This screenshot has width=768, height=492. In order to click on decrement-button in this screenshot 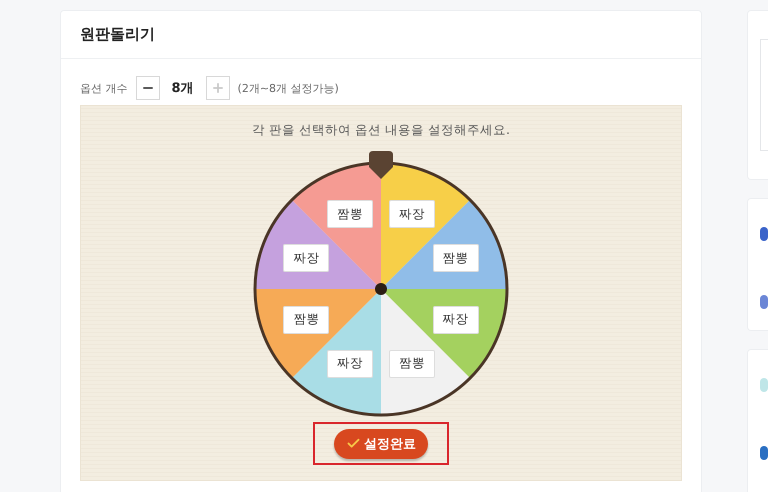, I will do `click(148, 88)`.